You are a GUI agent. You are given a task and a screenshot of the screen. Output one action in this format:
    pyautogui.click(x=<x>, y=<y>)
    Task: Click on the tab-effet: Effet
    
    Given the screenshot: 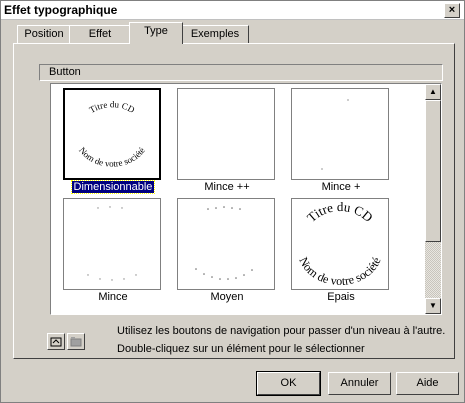 What is the action you would take?
    pyautogui.click(x=100, y=34)
    